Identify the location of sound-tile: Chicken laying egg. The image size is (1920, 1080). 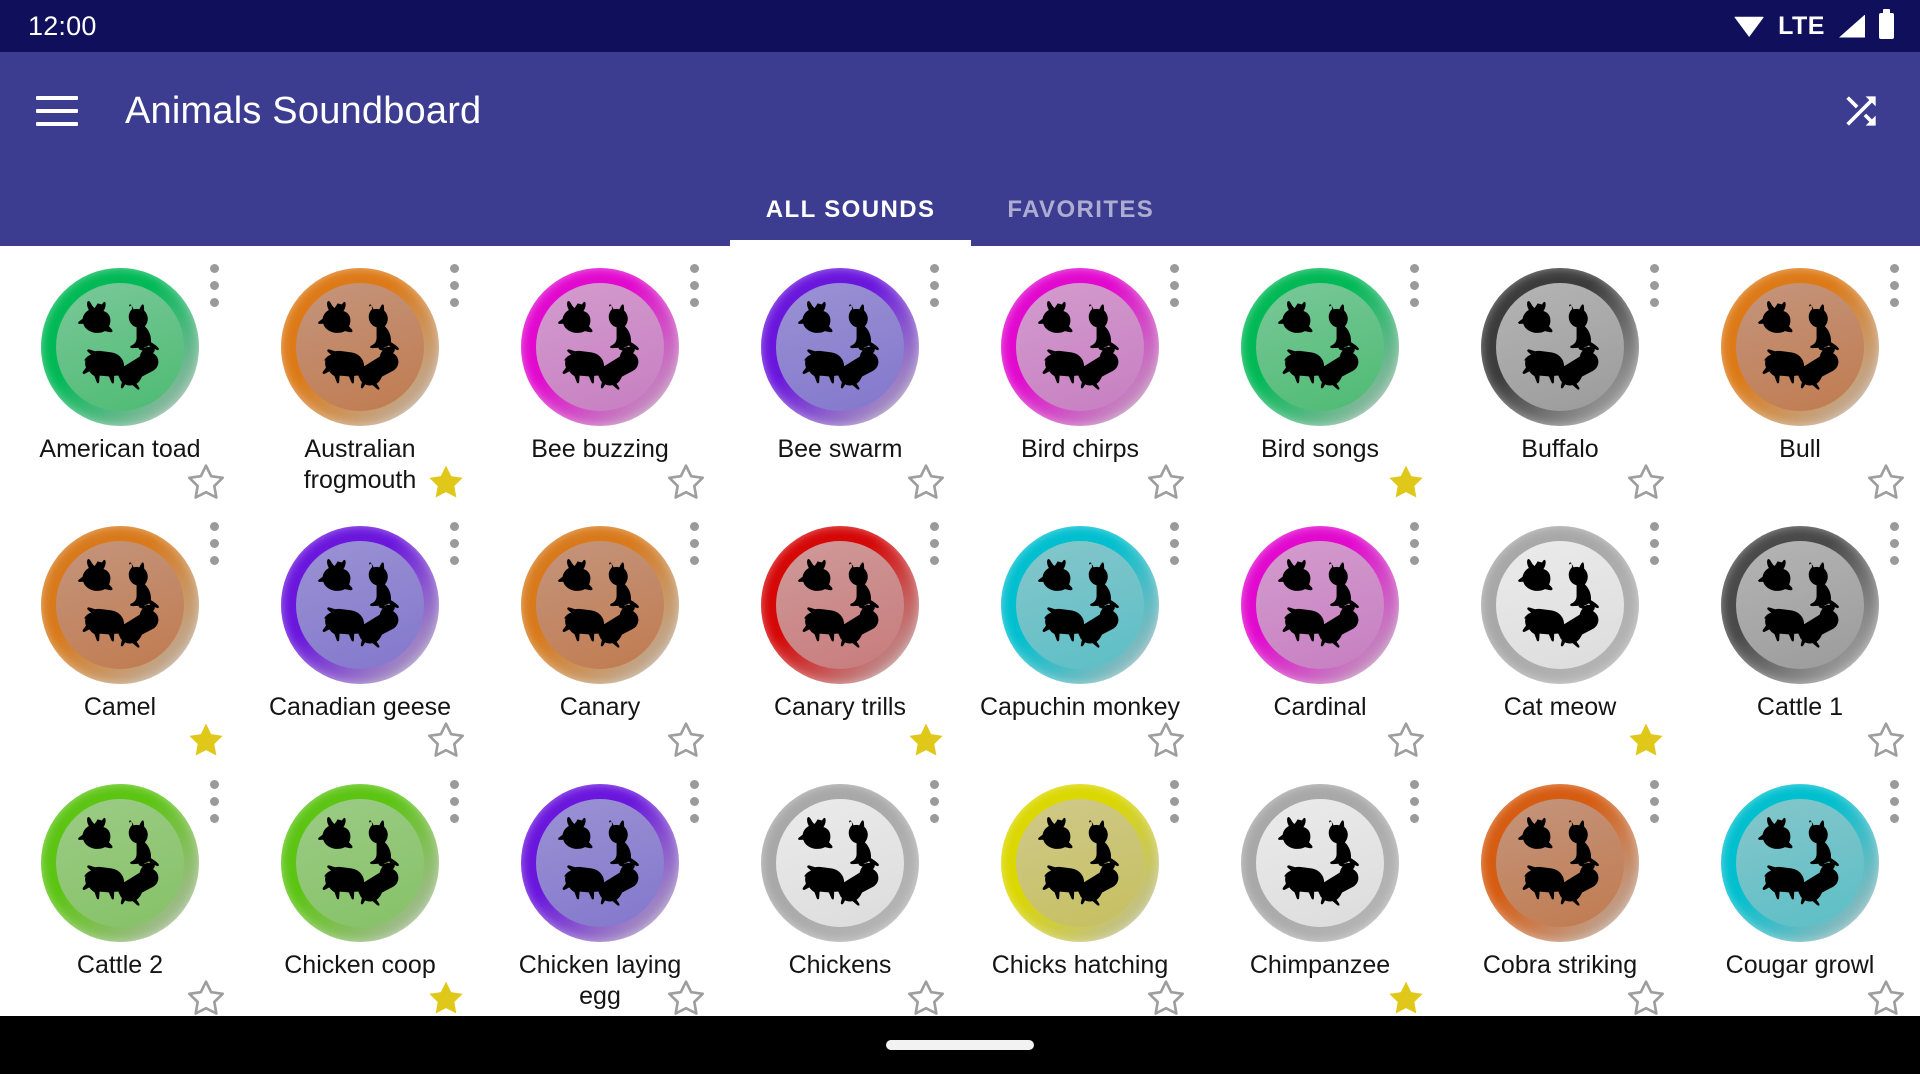
(600, 895).